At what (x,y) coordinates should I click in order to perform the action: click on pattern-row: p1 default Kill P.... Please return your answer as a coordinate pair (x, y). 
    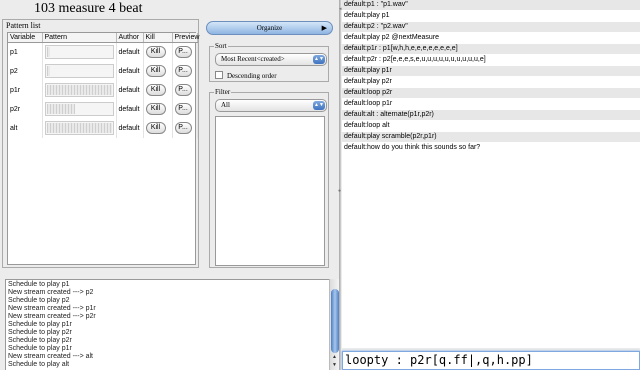
    Looking at the image, I should click on (103, 52).